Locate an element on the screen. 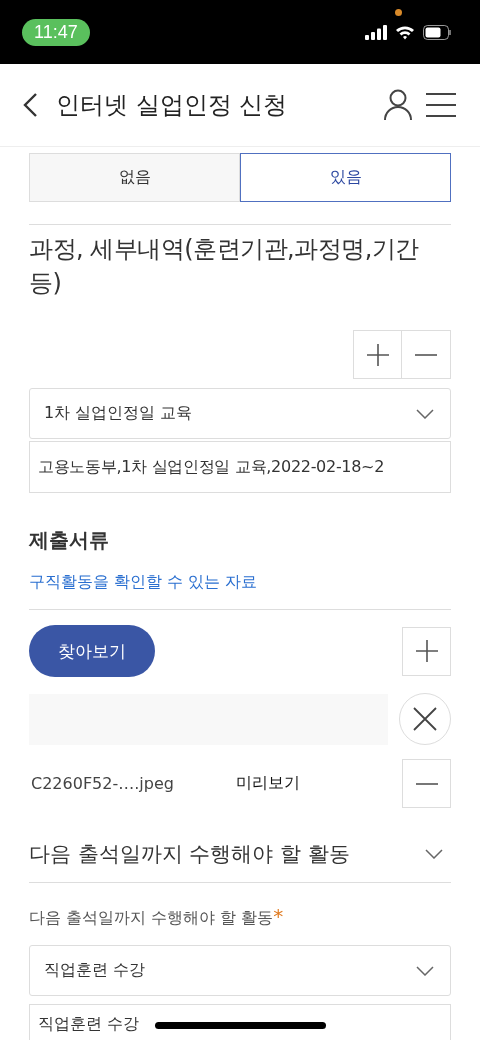 The width and height of the screenshot is (480, 1040). preview-link: 미리보기 is located at coordinates (319, 784).